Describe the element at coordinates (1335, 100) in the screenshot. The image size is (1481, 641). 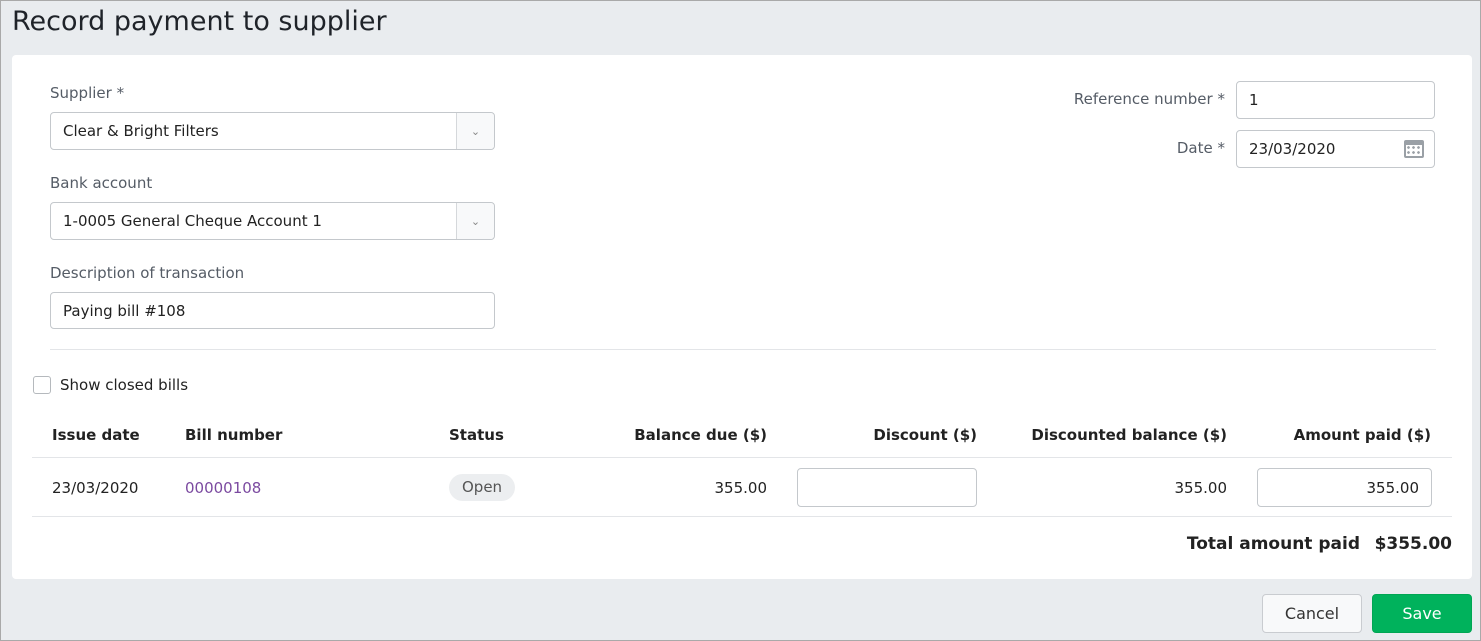
I see `reference-number-input: 1` at that location.